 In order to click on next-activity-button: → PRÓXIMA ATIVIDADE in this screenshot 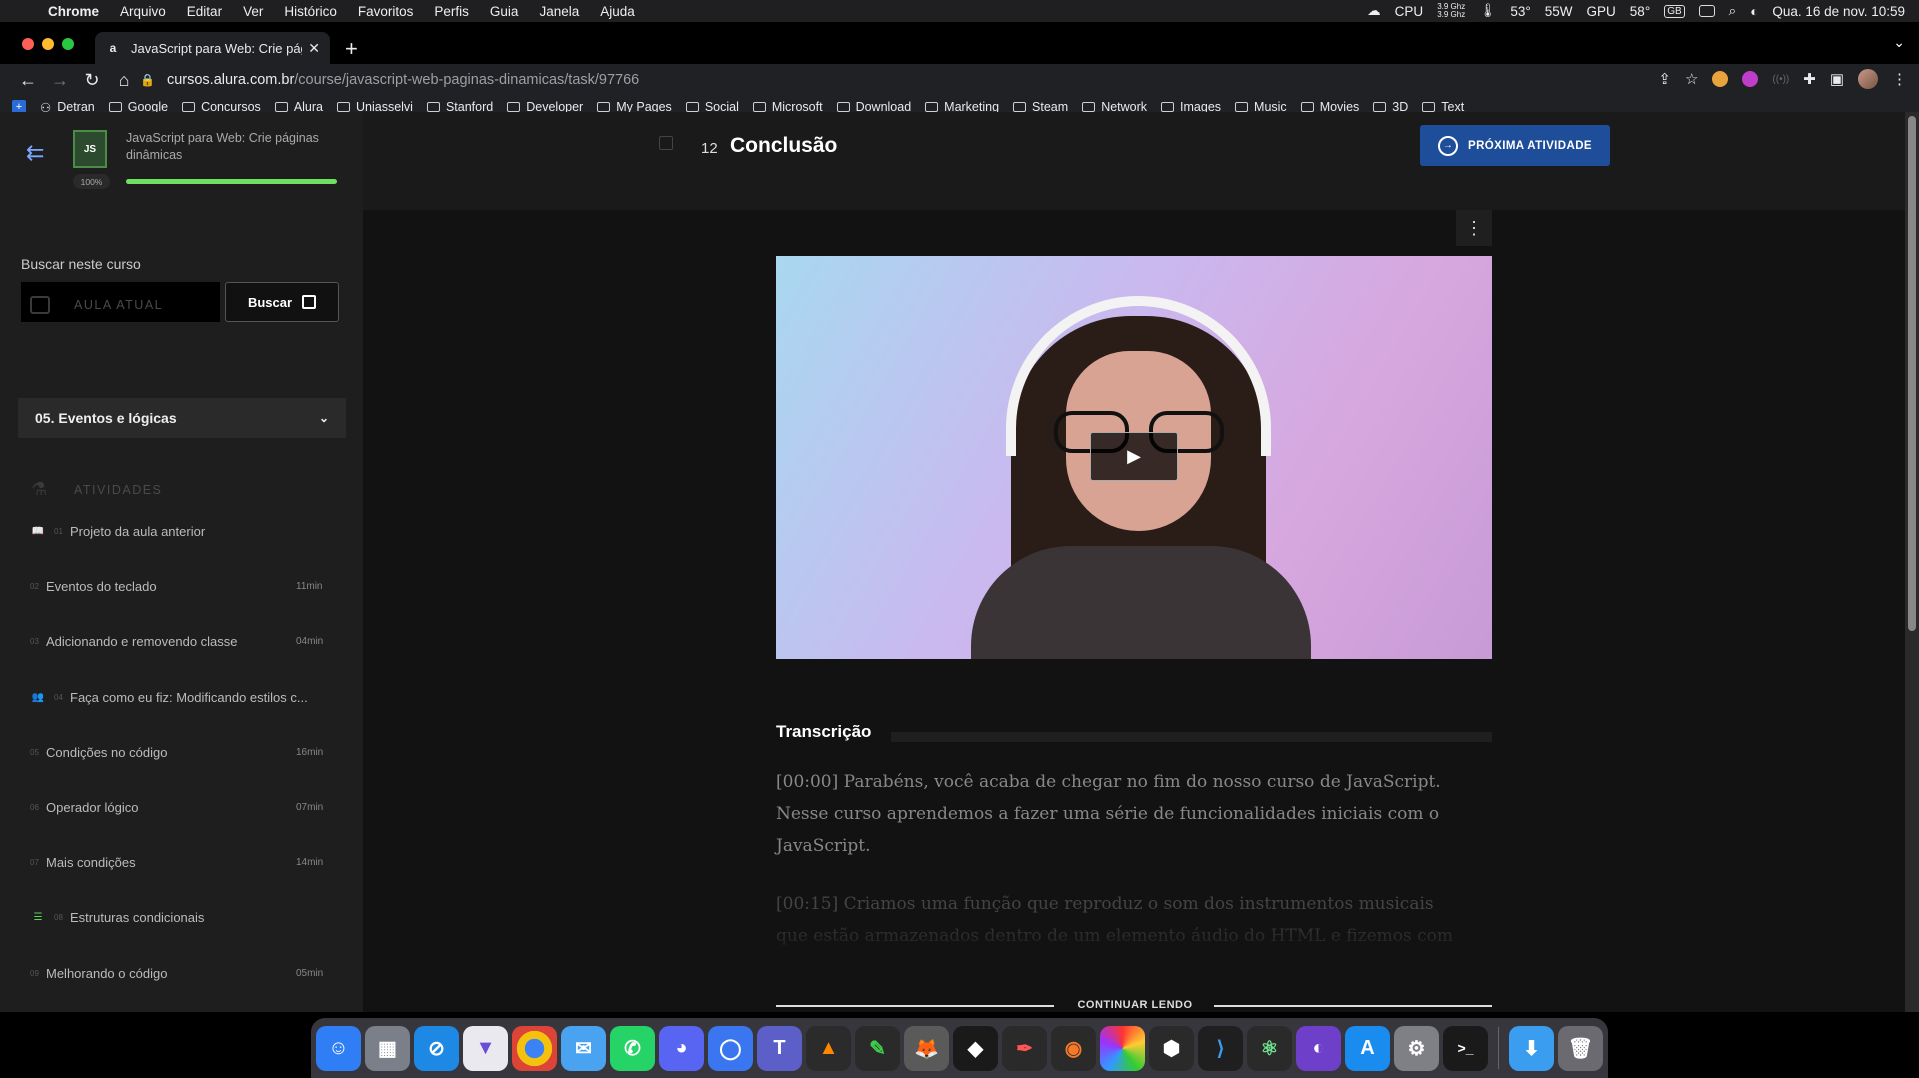, I will do `click(1515, 145)`.